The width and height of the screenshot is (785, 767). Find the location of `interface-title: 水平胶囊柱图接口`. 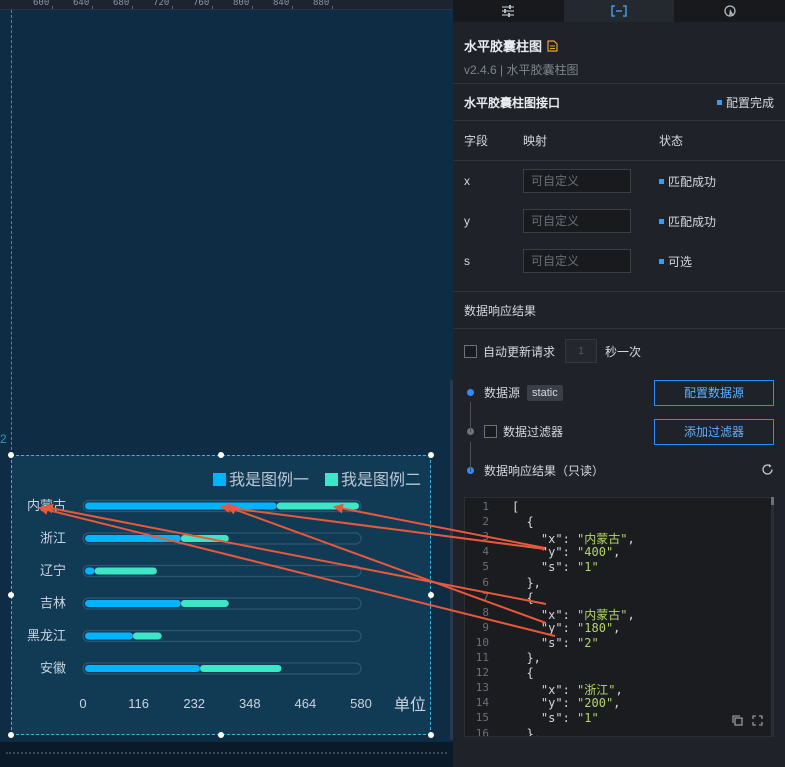

interface-title: 水平胶囊柱图接口 is located at coordinates (512, 102).